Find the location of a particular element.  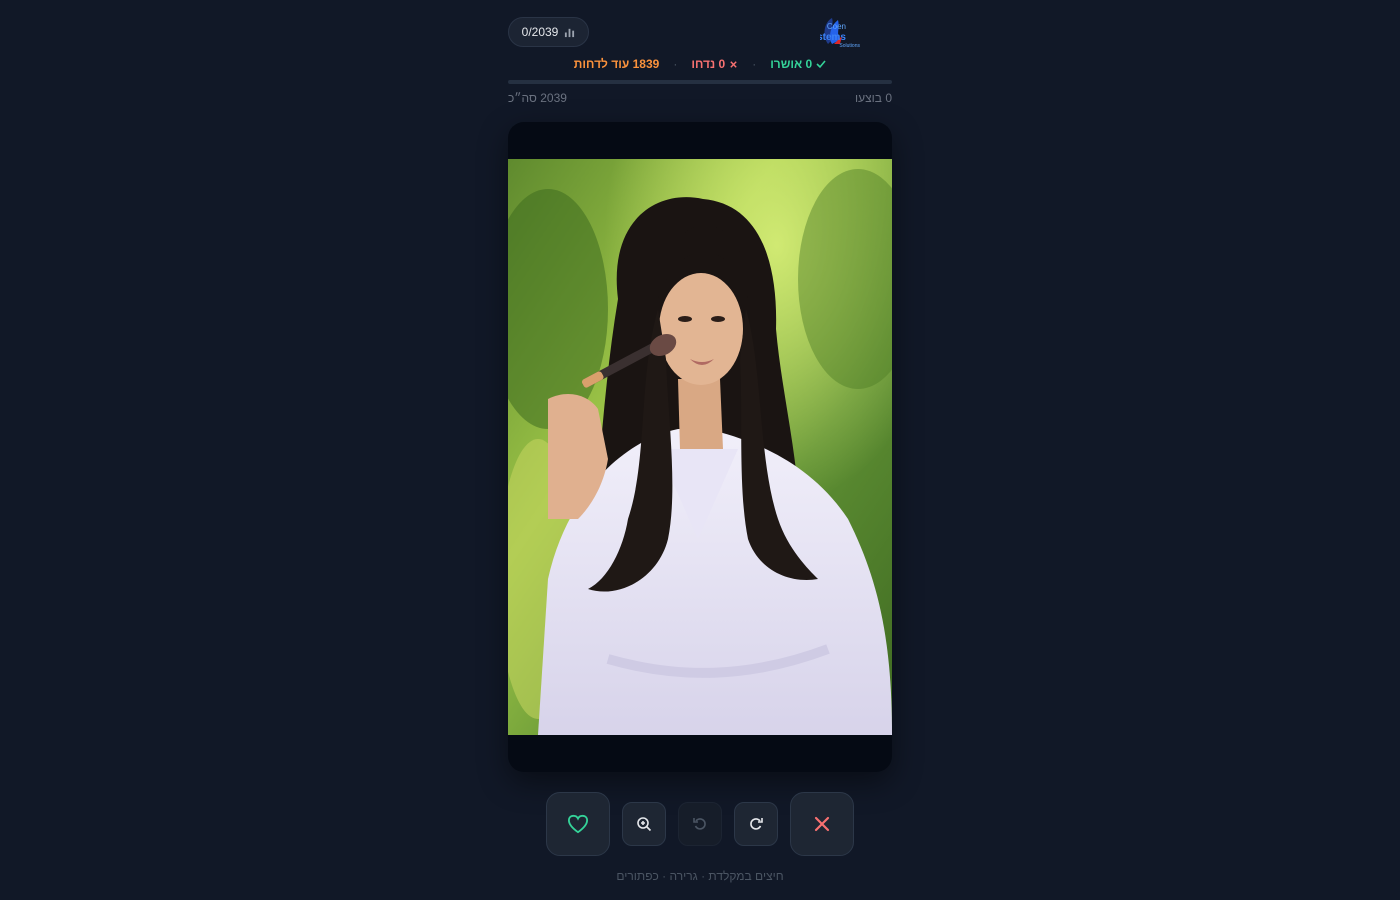

remaining-label: 1839 עוד לדחות is located at coordinates (616, 64).